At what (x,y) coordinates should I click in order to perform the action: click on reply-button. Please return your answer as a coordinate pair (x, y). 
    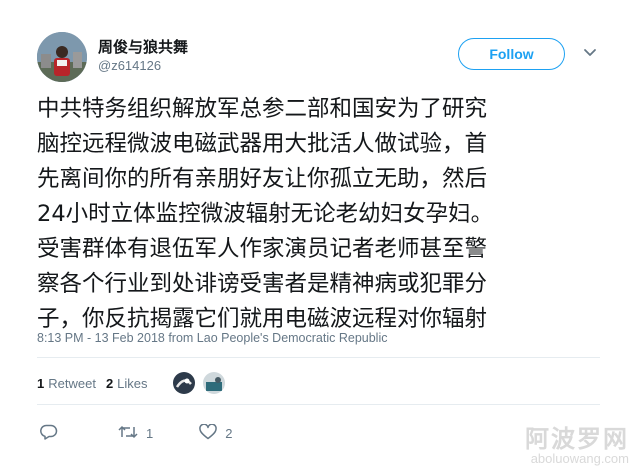
    Looking at the image, I should click on (49, 433).